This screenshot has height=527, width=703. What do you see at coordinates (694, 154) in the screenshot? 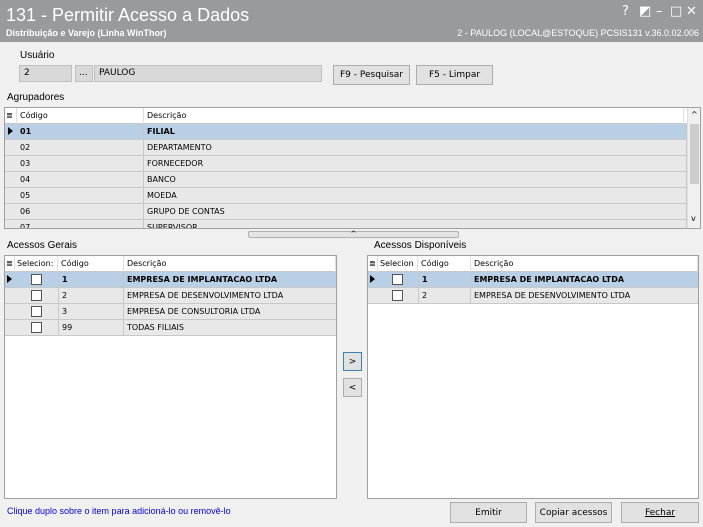
I see `scroll-thumb` at bounding box center [694, 154].